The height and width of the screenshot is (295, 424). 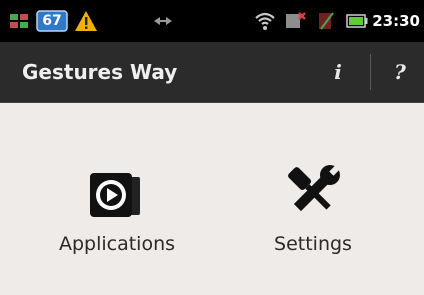 What do you see at coordinates (357, 21) in the screenshot?
I see `battery-icon` at bounding box center [357, 21].